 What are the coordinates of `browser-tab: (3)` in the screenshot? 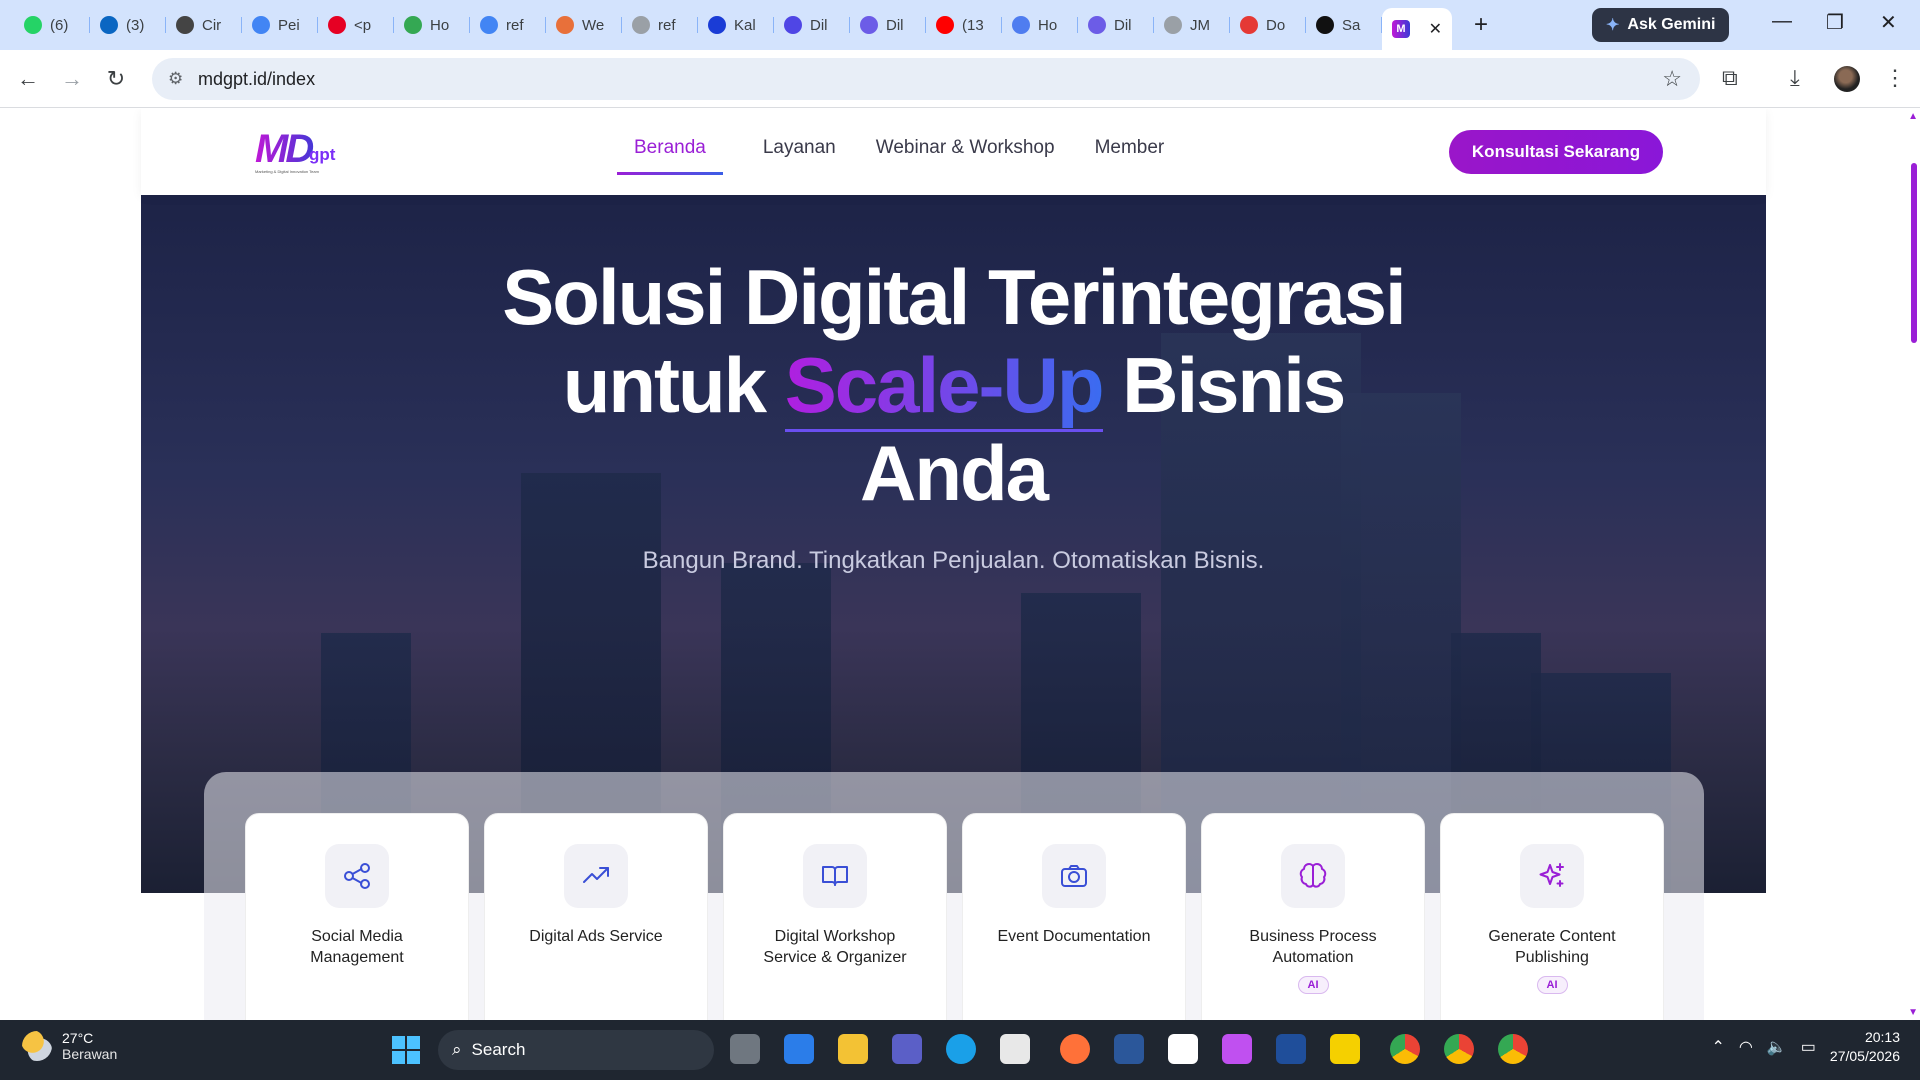 It's located at (128, 25).